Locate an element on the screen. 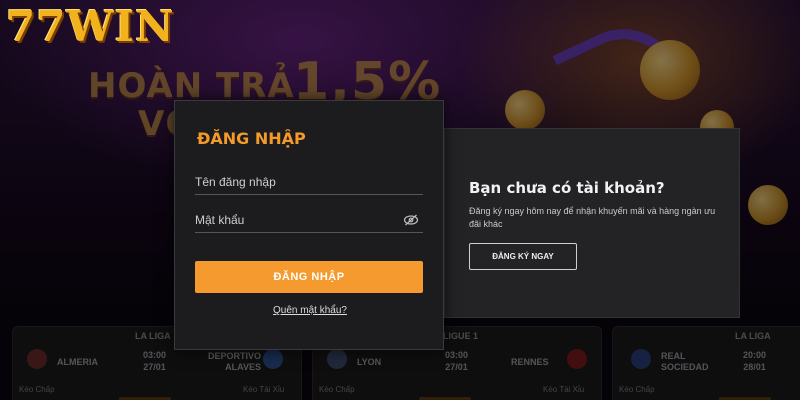  username-field-wrapper is located at coordinates (309, 183).